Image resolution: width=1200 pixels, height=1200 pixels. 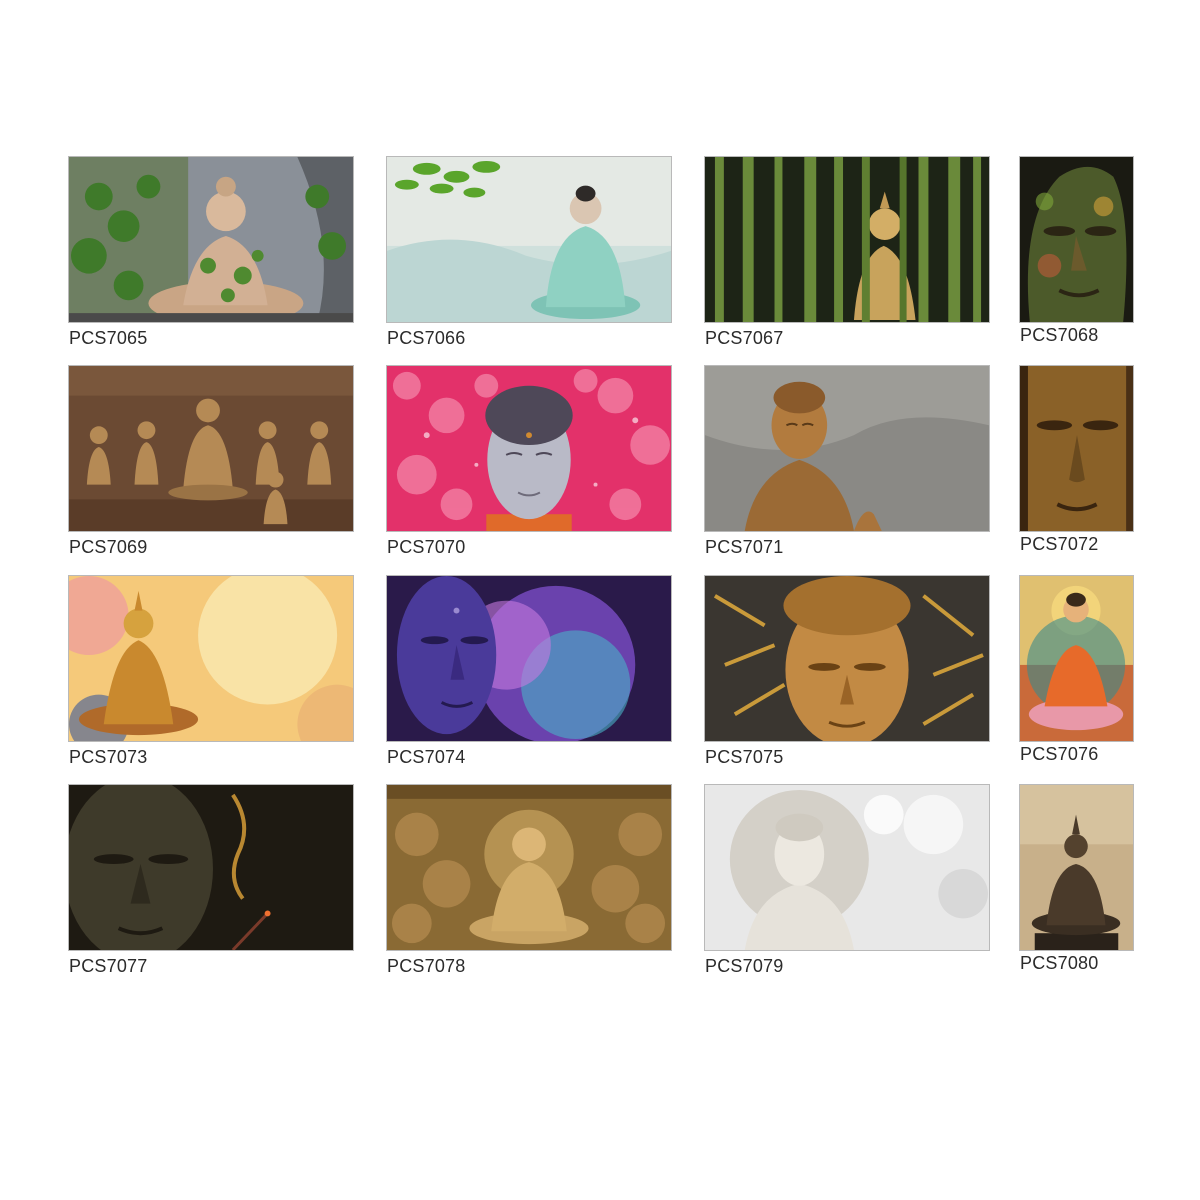 What do you see at coordinates (426, 966) in the screenshot?
I see `product-code: PCS7078` at bounding box center [426, 966].